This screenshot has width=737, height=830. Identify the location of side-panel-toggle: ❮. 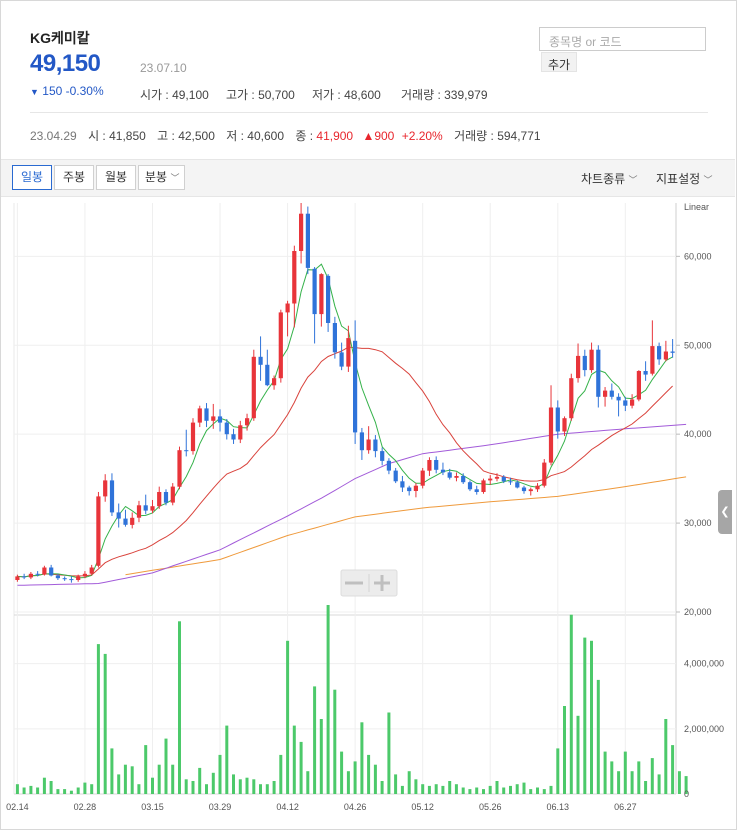
(725, 512).